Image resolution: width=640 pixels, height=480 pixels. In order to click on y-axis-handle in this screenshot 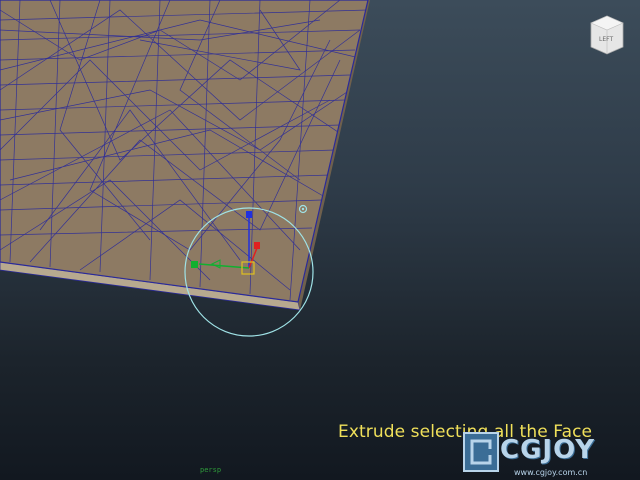, I will do `click(249, 214)`.